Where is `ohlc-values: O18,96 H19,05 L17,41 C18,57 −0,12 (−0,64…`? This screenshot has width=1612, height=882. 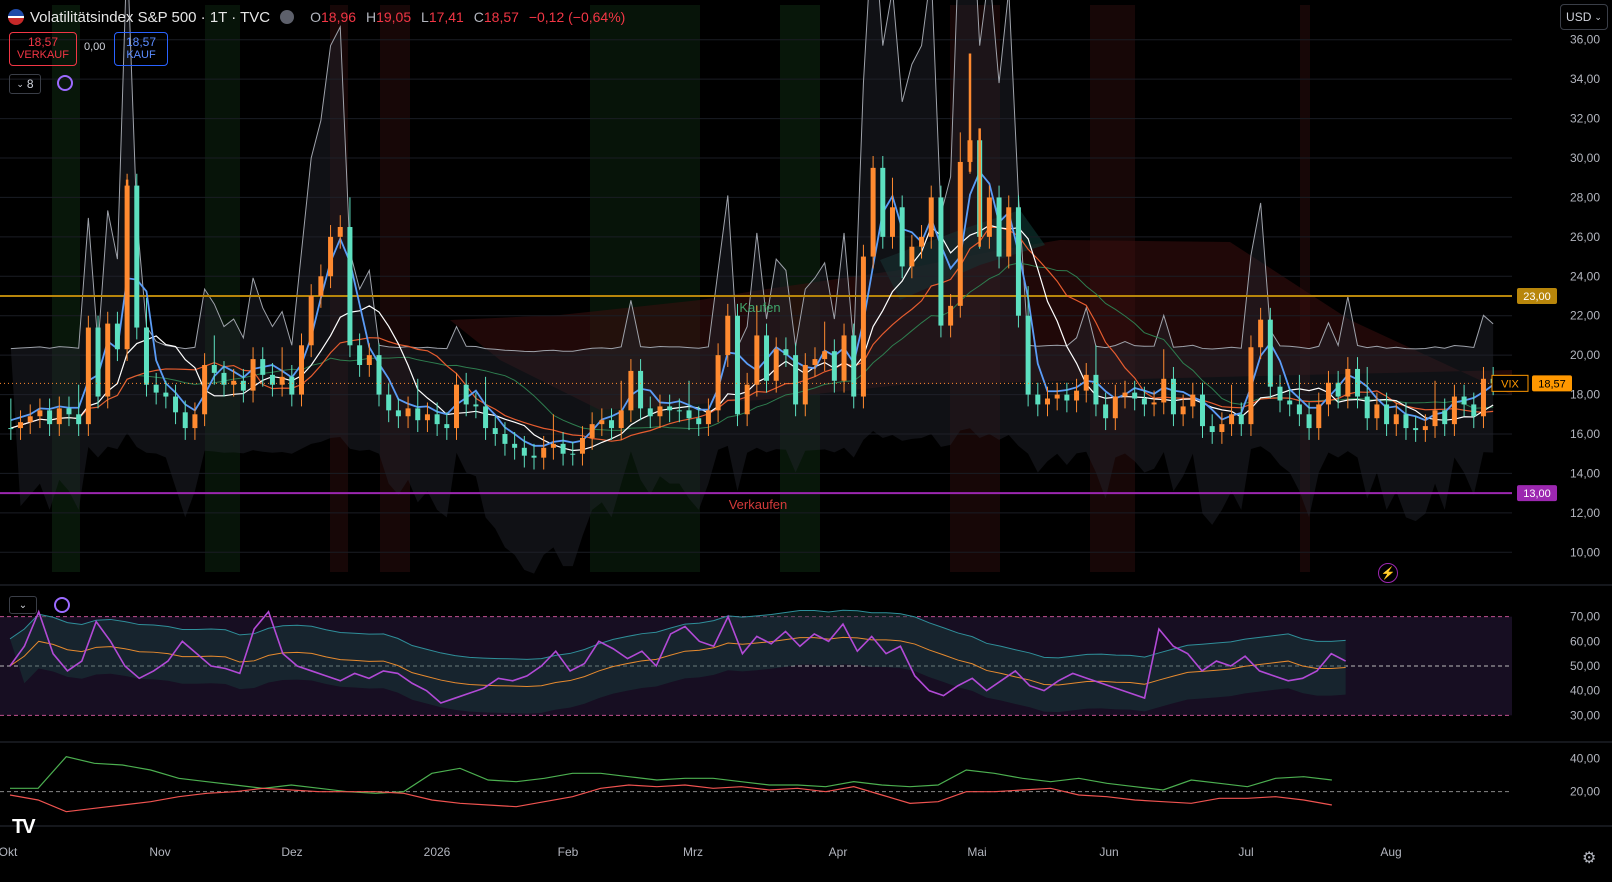
ohlc-values: O18,96 H19,05 L17,41 C18,57 −0,12 (−0,64… is located at coordinates (464, 17).